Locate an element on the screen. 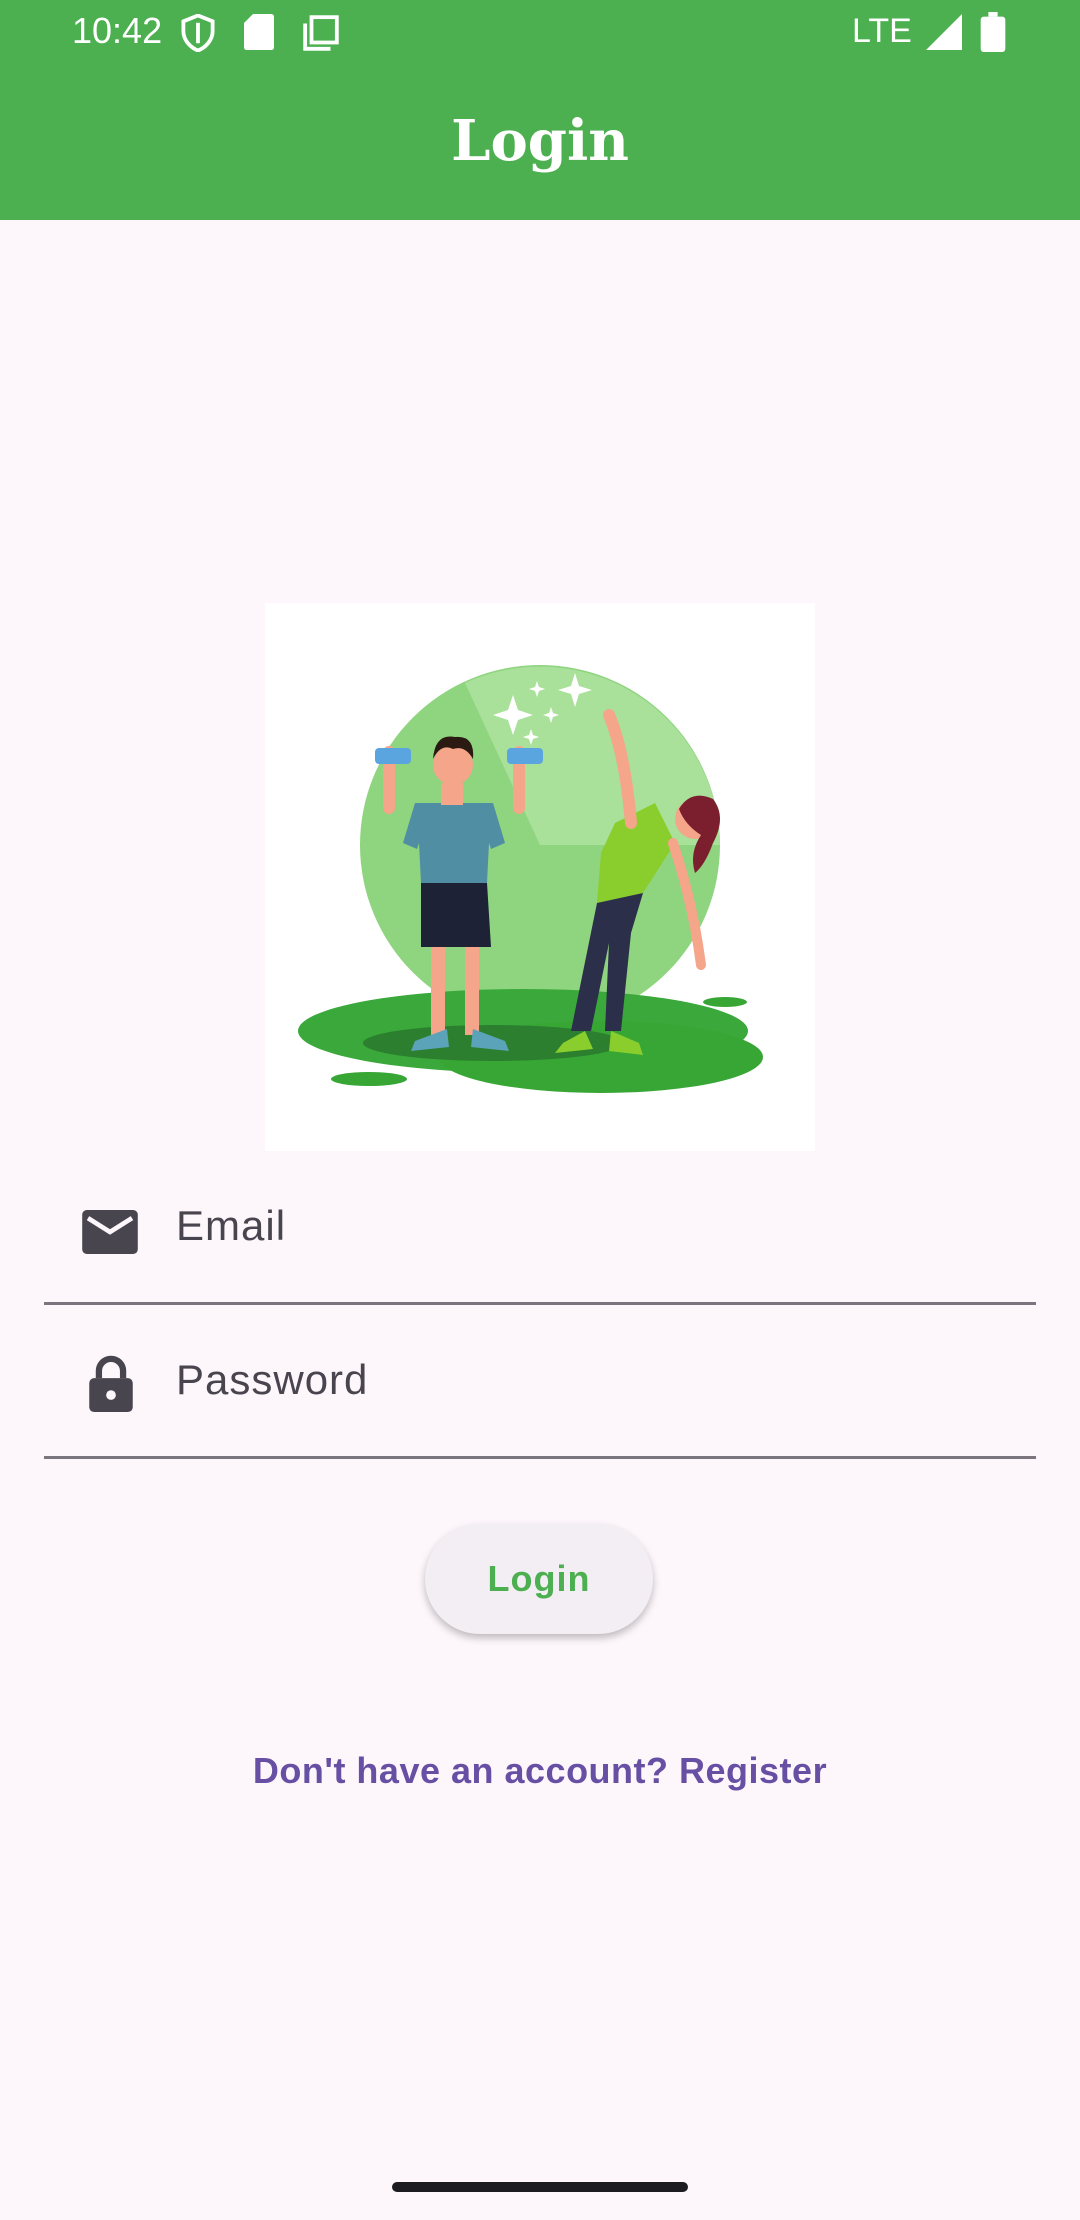  sd-card-icon is located at coordinates (259, 32).